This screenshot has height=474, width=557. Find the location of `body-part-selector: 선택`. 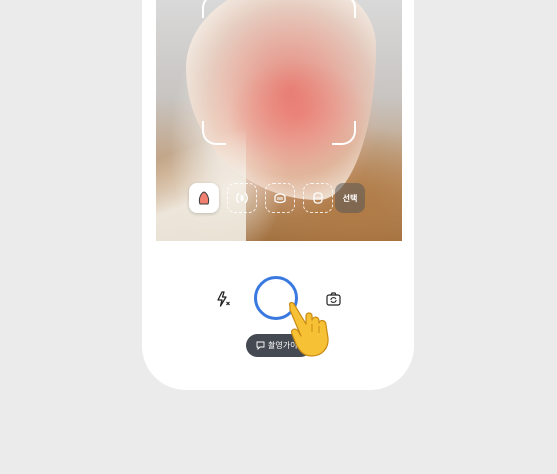

body-part-selector: 선택 is located at coordinates (279, 199).